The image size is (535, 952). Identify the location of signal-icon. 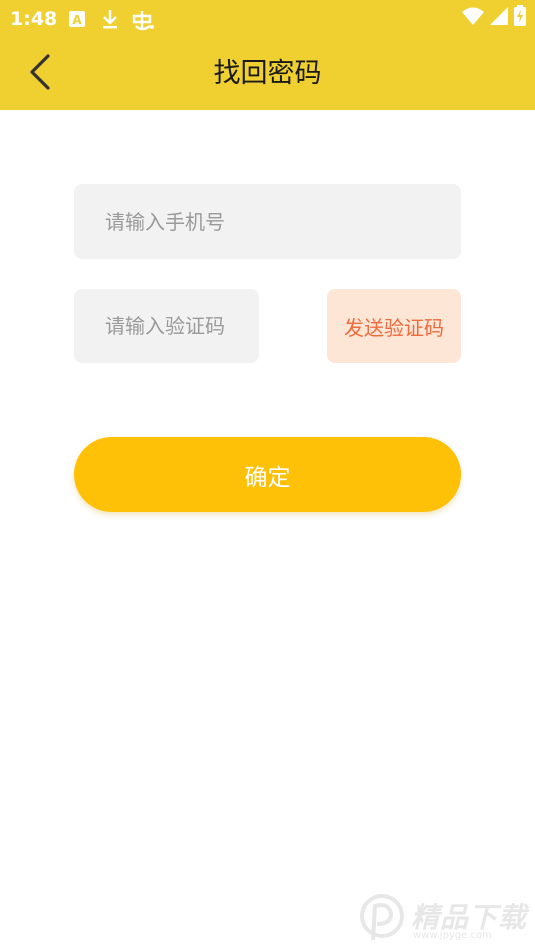
(499, 18).